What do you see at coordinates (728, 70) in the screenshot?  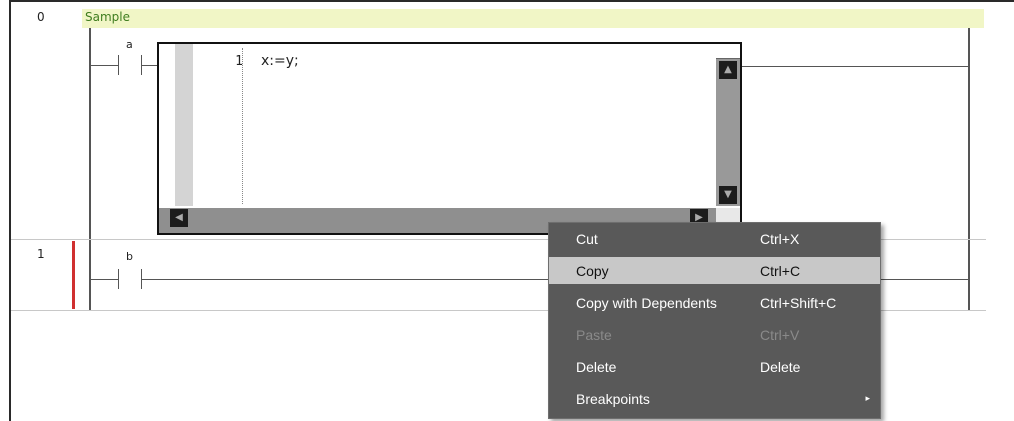 I see `scroll-up-icon: ▲` at bounding box center [728, 70].